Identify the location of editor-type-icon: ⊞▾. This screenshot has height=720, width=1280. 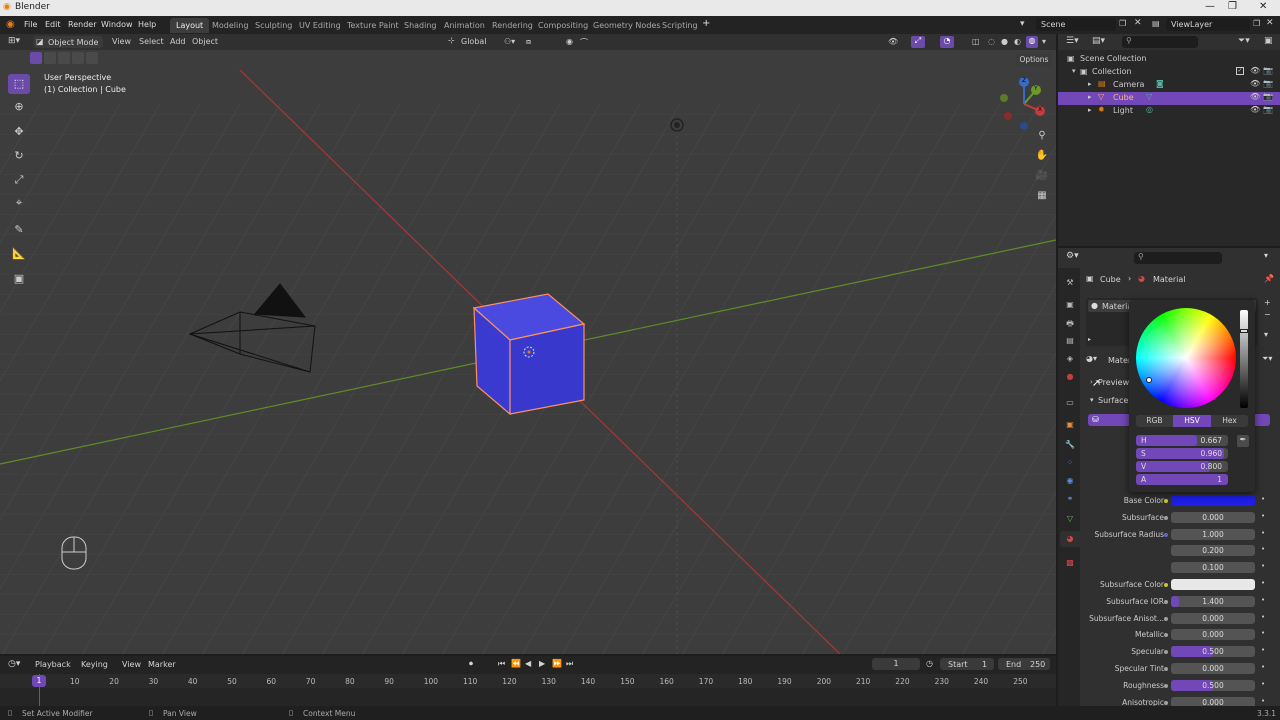
(14, 41).